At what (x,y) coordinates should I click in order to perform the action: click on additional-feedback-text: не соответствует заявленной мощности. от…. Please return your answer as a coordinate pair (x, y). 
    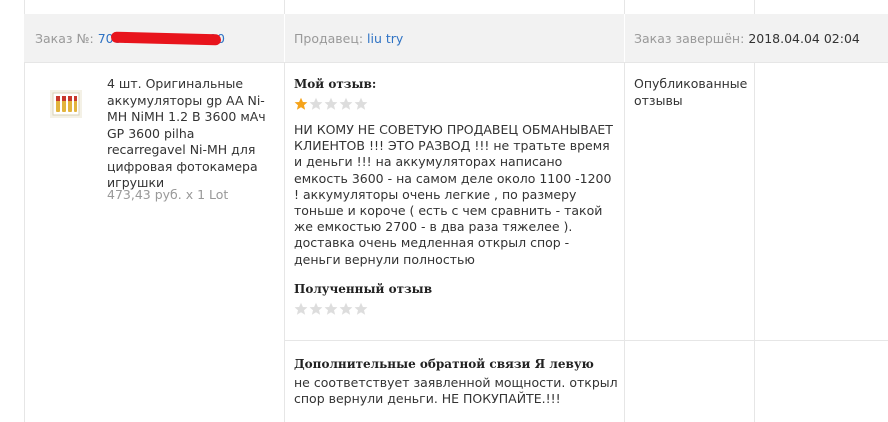
    Looking at the image, I should click on (456, 391).